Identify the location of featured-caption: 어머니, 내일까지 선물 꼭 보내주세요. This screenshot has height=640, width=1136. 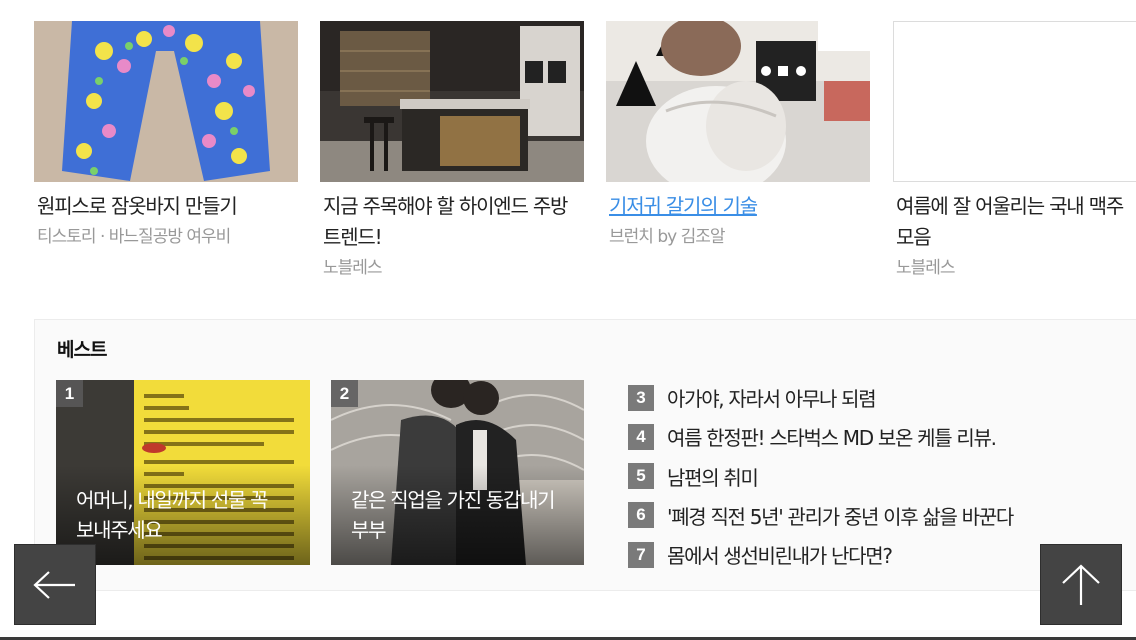
(186, 515).